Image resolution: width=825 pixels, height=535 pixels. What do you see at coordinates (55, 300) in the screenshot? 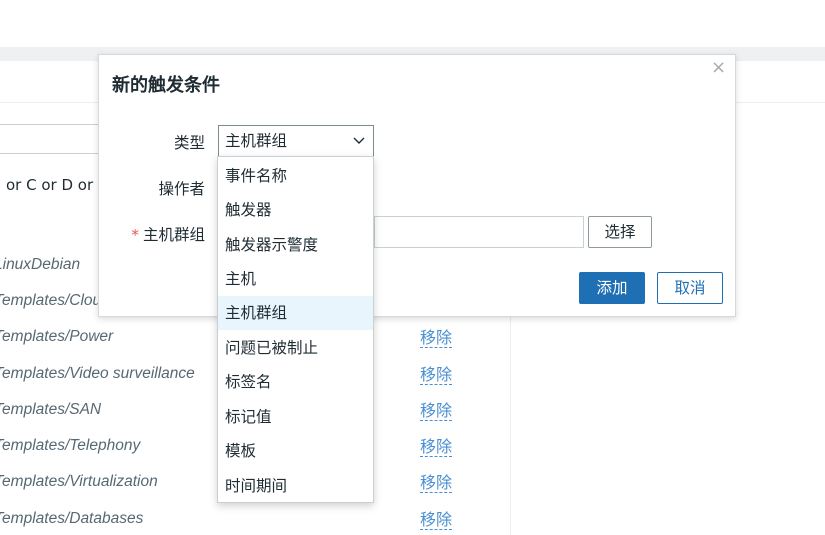
I see `background-row-name: Templates/Cloud` at bounding box center [55, 300].